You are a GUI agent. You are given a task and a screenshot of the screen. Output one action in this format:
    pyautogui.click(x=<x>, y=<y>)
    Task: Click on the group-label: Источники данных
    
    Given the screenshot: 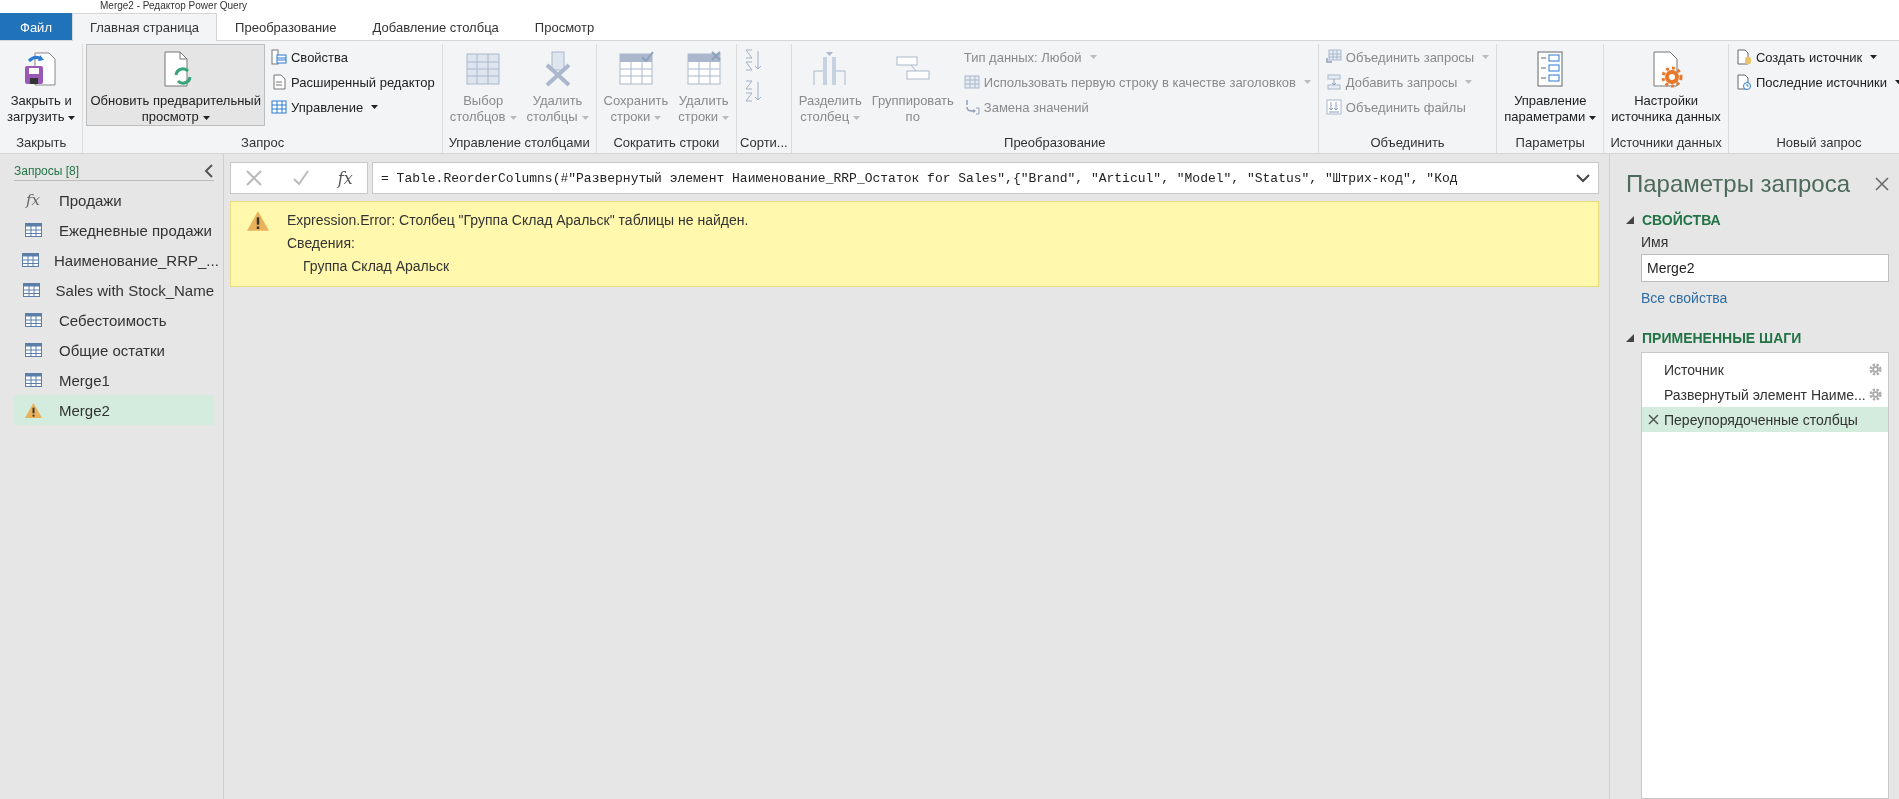 What is the action you would take?
    pyautogui.click(x=1666, y=143)
    